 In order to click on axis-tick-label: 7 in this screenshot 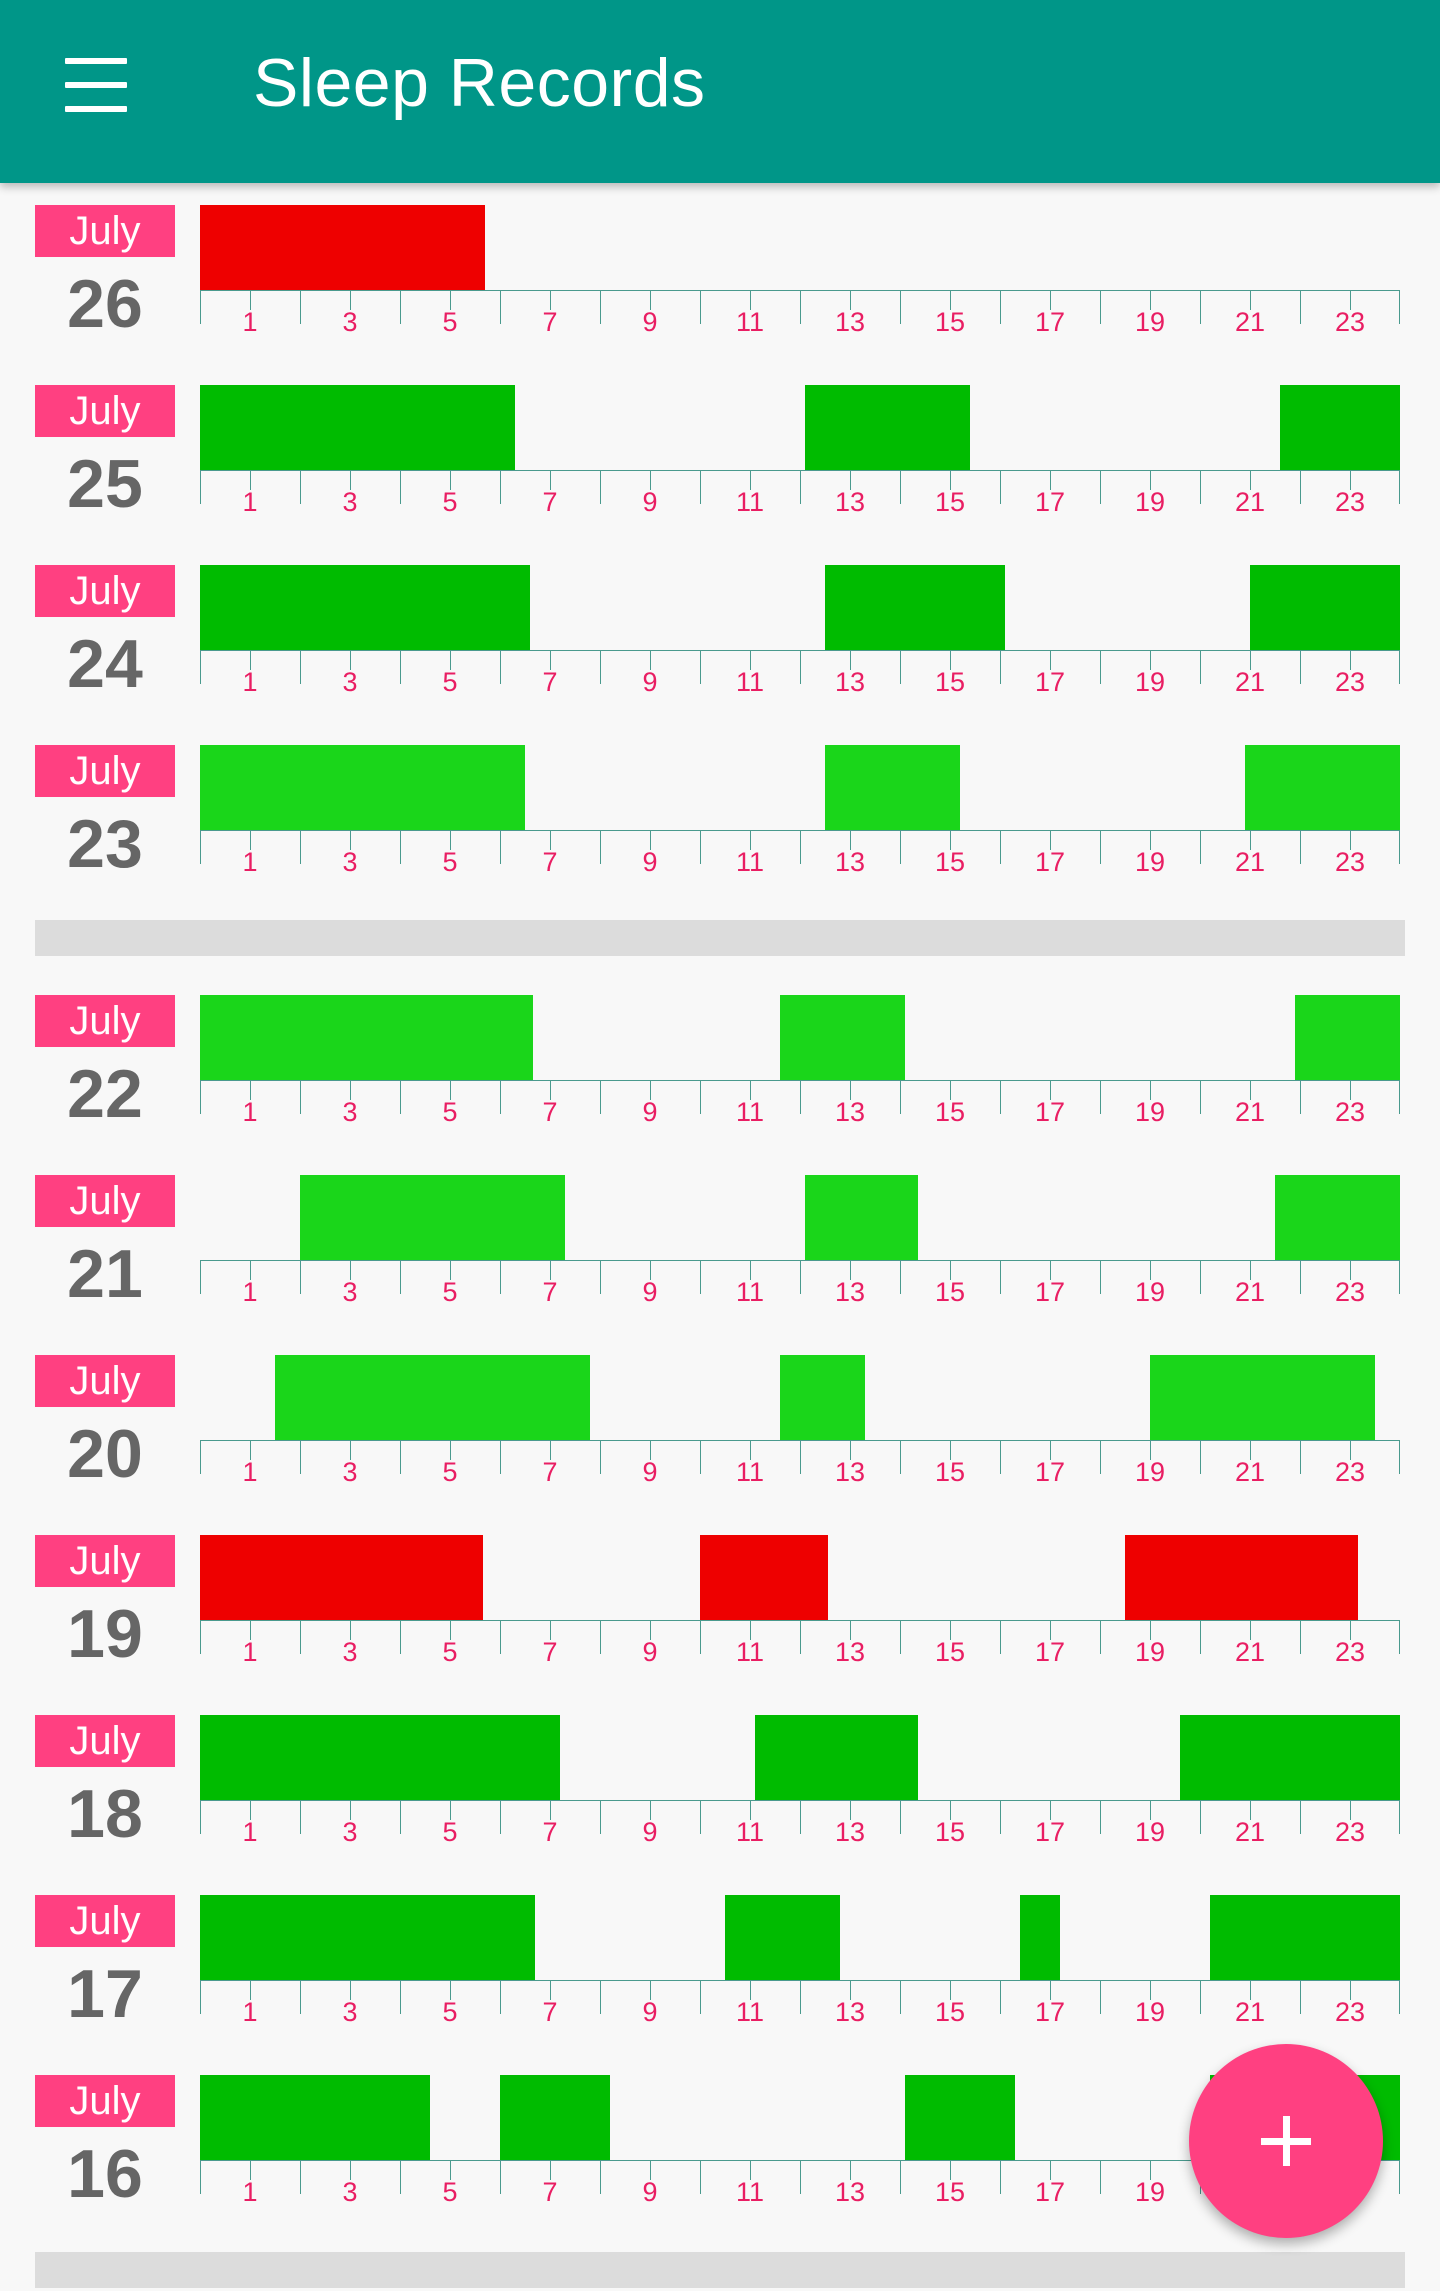, I will do `click(550, 2012)`.